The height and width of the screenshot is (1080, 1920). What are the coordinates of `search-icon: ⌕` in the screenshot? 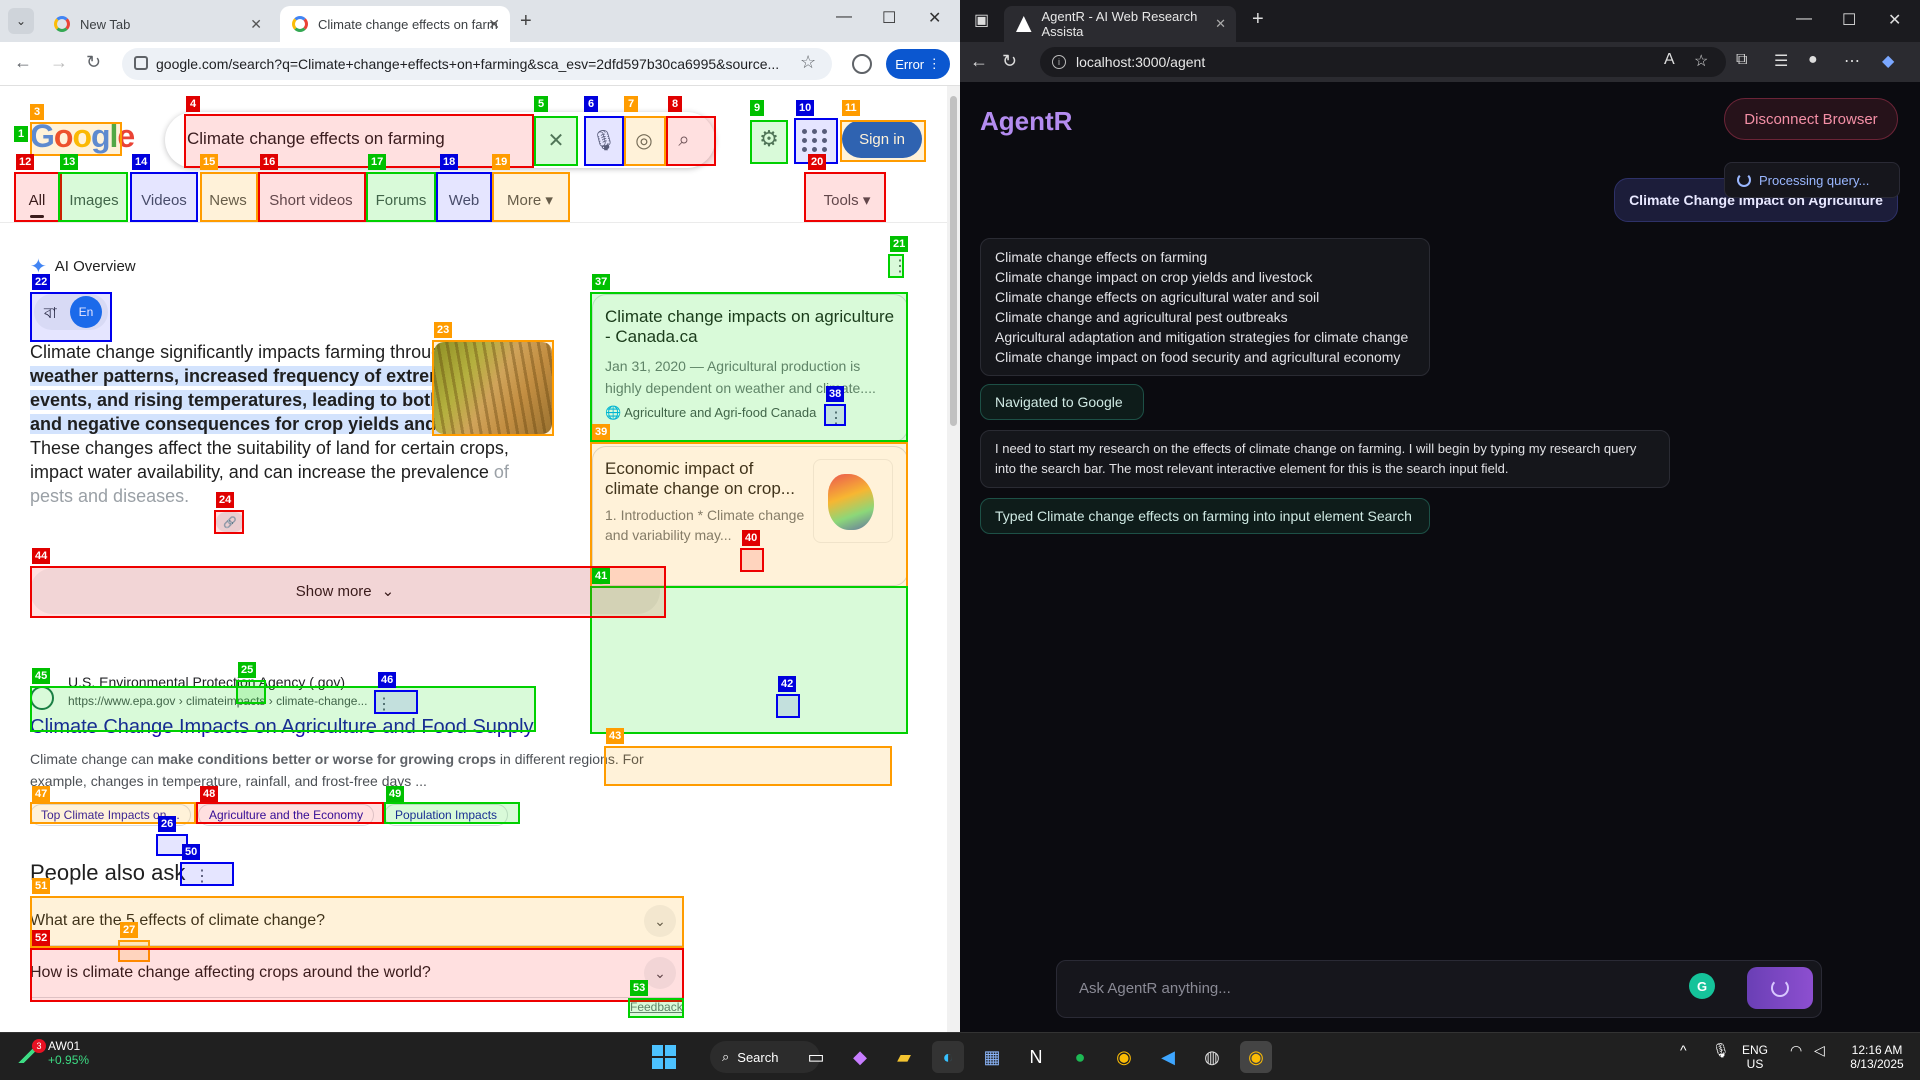 It's located at (684, 140).